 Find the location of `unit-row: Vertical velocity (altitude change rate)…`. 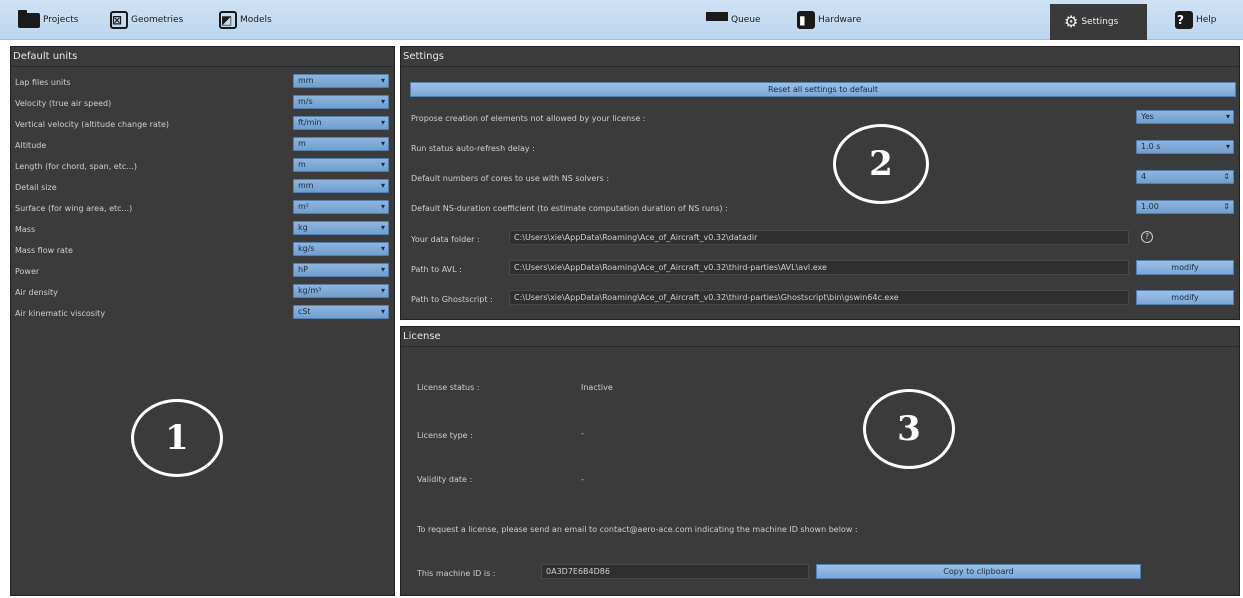

unit-row: Vertical velocity (altitude change rate)… is located at coordinates (202, 125).